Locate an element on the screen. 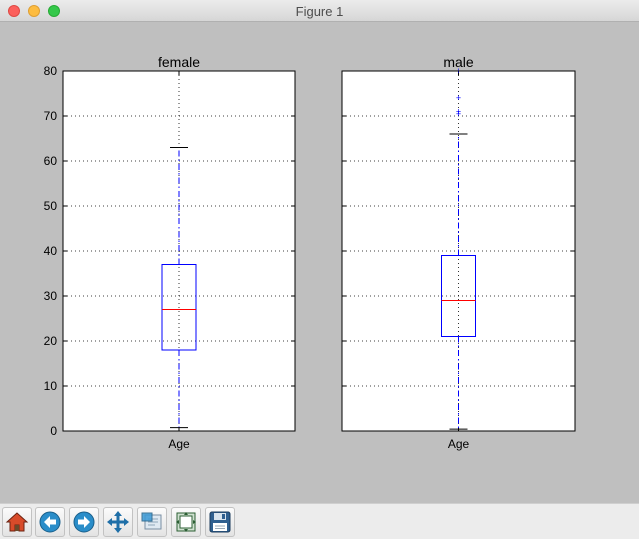 Image resolution: width=639 pixels, height=539 pixels. ytick-label: 60 is located at coordinates (51, 161).